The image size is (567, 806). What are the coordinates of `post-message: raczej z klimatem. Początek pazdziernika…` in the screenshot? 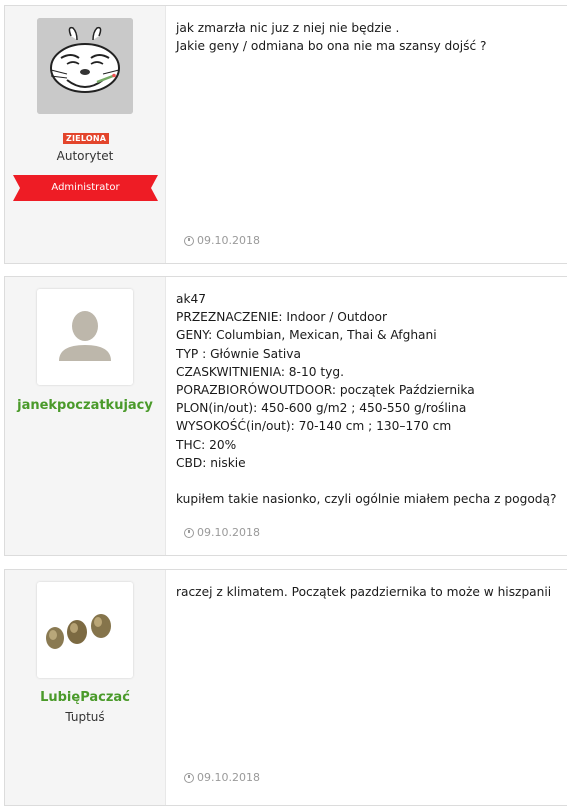 It's located at (364, 592).